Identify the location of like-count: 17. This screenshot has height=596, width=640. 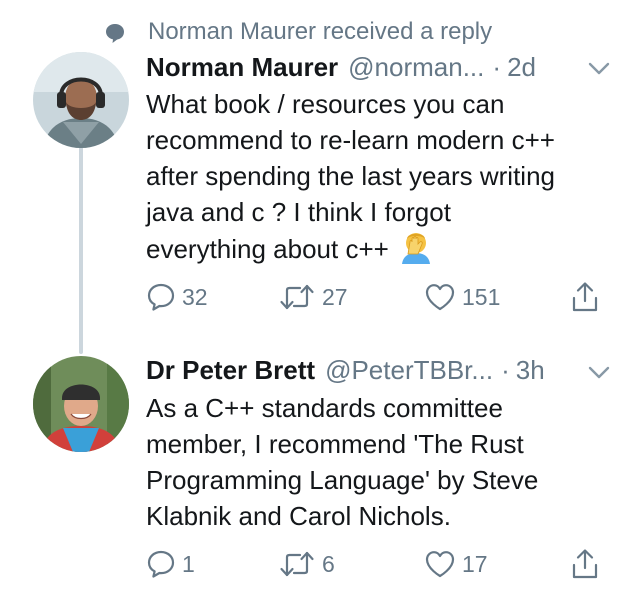
(475, 564).